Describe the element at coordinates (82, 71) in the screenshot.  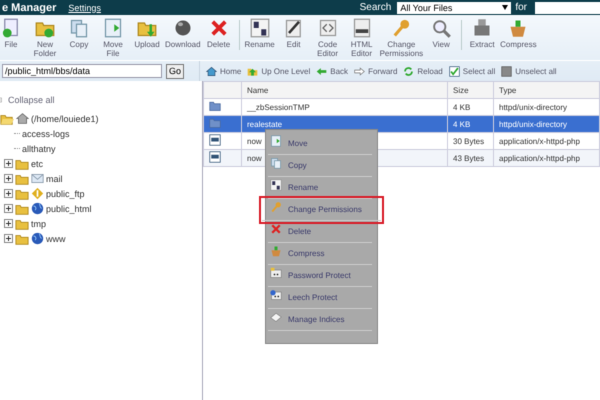
I see `path-field: /public_html/bbs/data` at that location.